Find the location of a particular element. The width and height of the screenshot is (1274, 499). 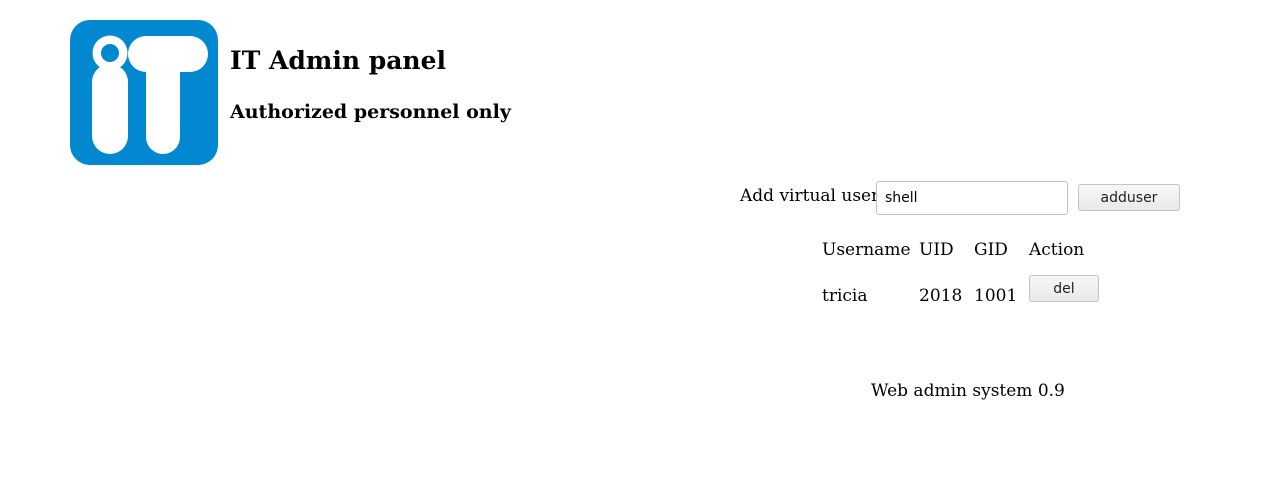

footer-version: Web admin system 0.9 is located at coordinates (968, 391).